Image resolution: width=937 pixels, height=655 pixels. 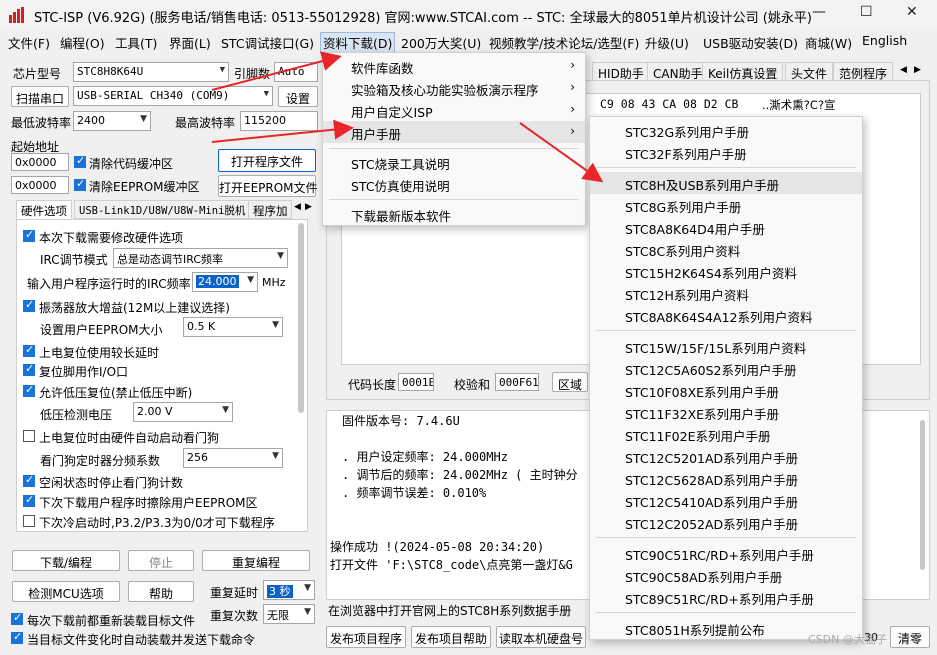 I want to click on arrow-to-download-menu, so click(x=276, y=71).